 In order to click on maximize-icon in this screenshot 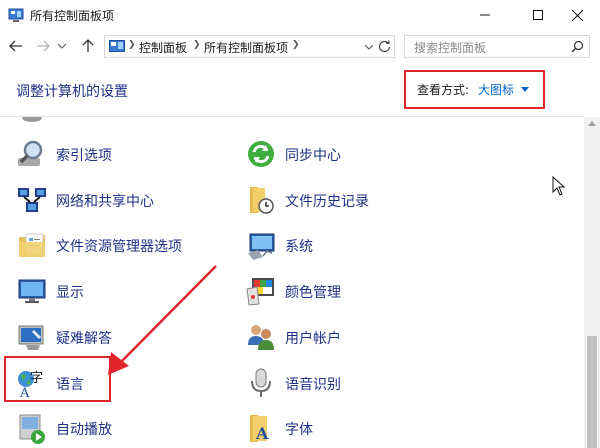, I will do `click(538, 15)`.